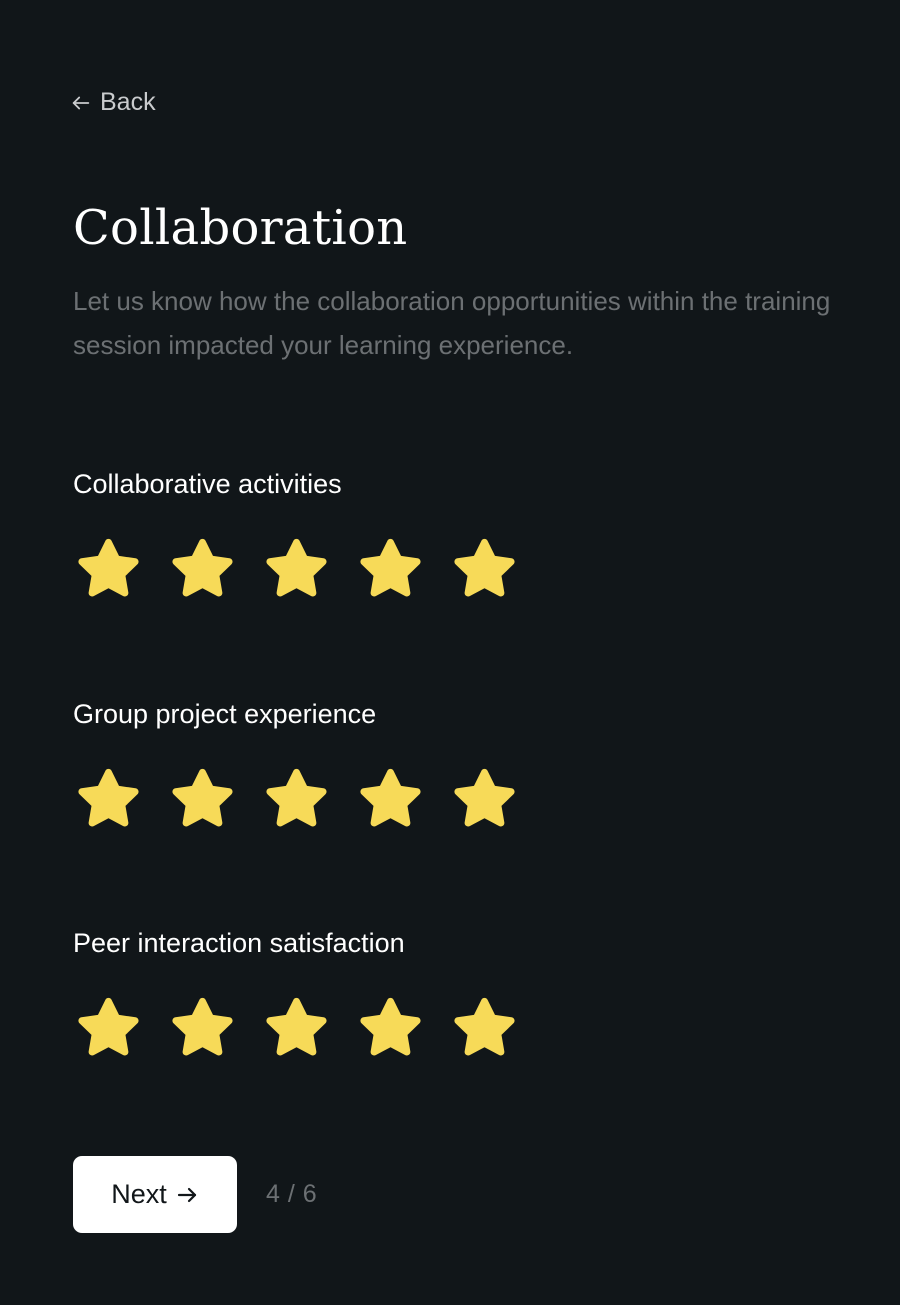  Describe the element at coordinates (423, 764) in the screenshot. I see `rating-group-group-project-experience: Group project experience` at that location.